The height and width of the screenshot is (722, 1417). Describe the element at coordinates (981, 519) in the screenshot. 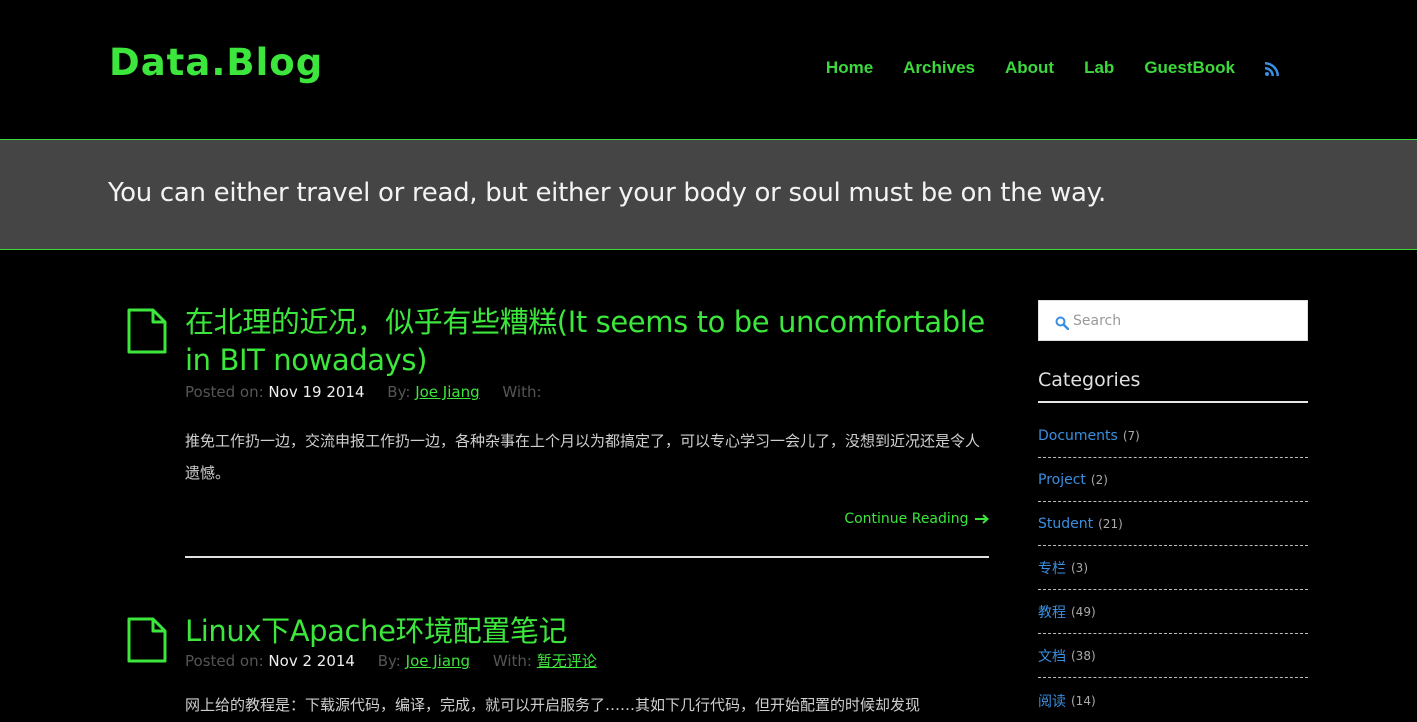

I see `arrow-right-icon` at that location.